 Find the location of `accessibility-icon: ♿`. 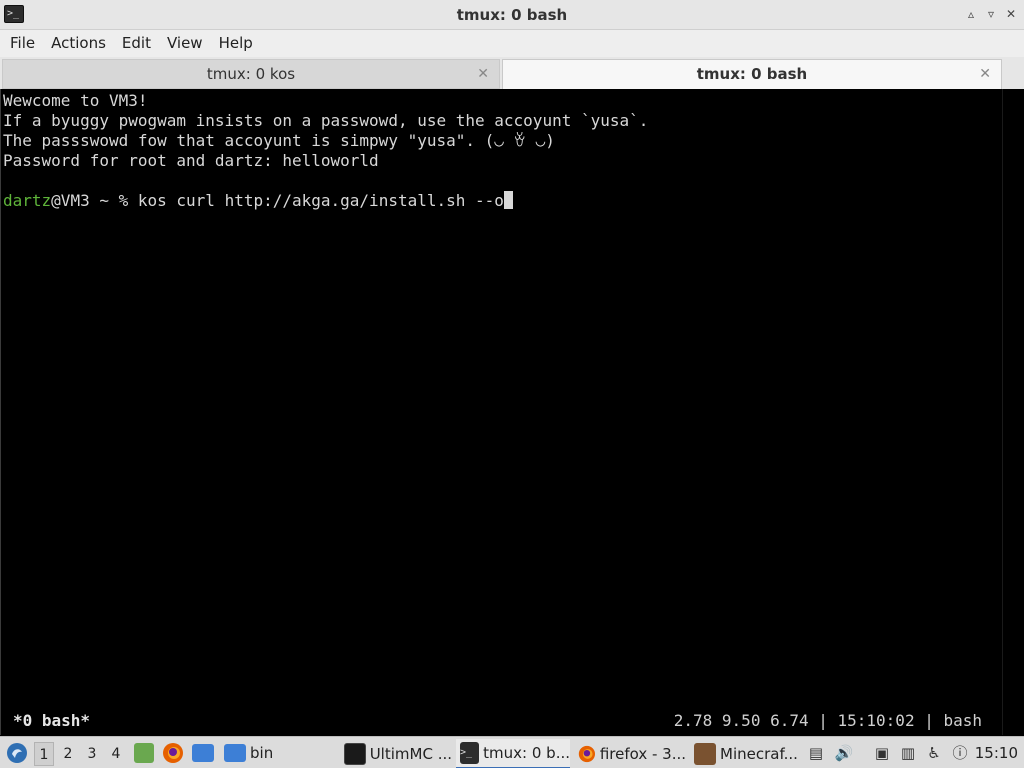

accessibility-icon: ♿ is located at coordinates (934, 753).